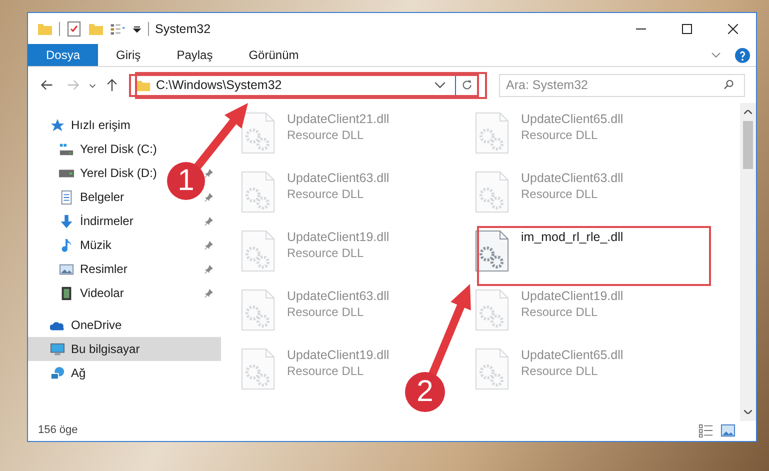 This screenshot has width=769, height=471. Describe the element at coordinates (96, 149) in the screenshot. I see `nav-item: Yerel Disk (C:)` at that location.